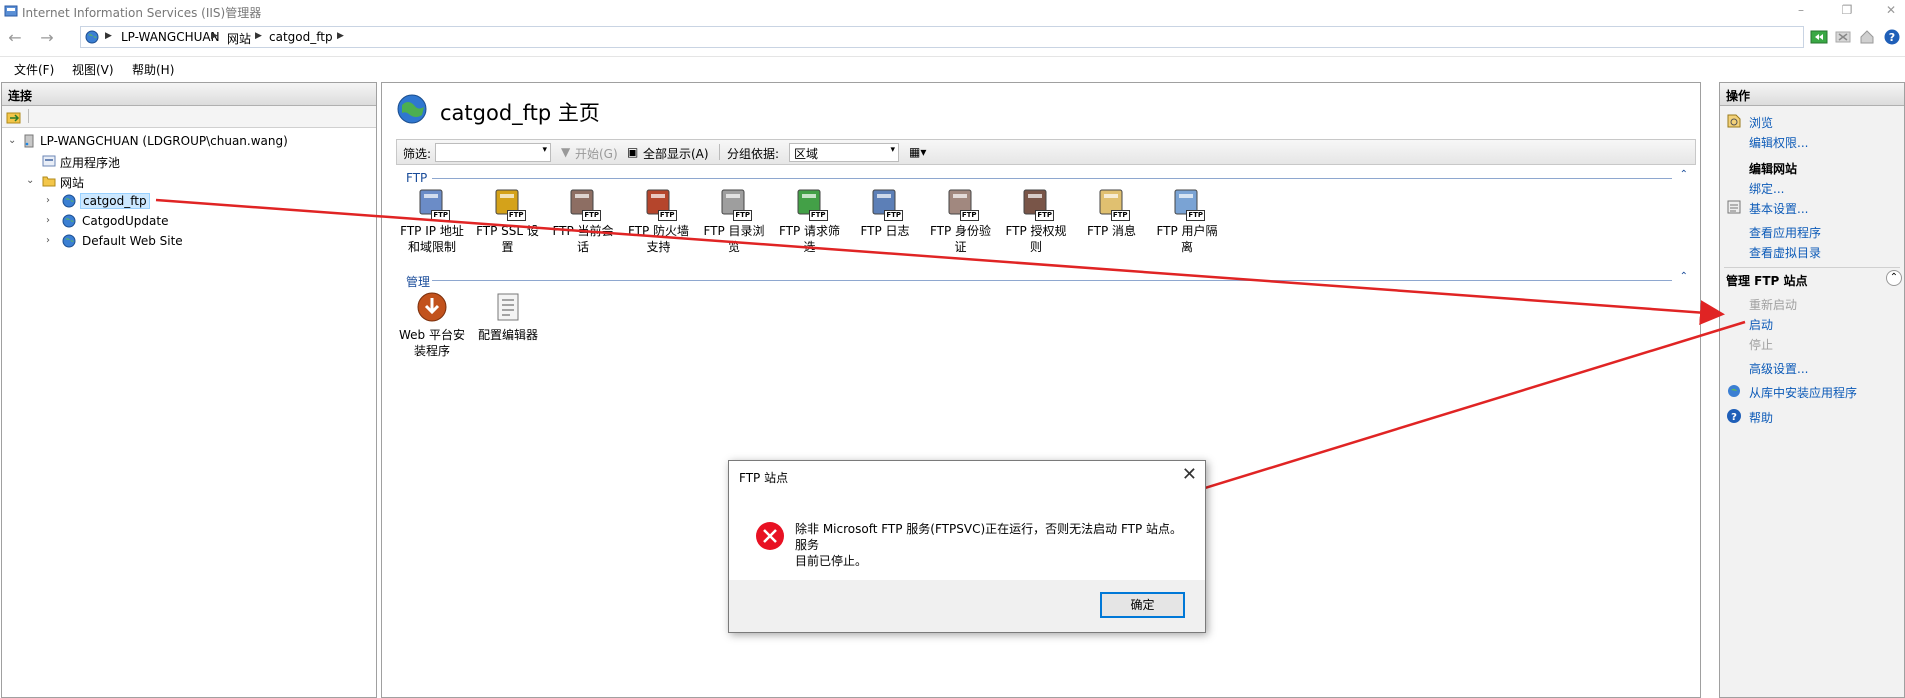 The width and height of the screenshot is (1905, 698). Describe the element at coordinates (132, 241) in the screenshot. I see `tree-site-default: Default Web Site` at that location.